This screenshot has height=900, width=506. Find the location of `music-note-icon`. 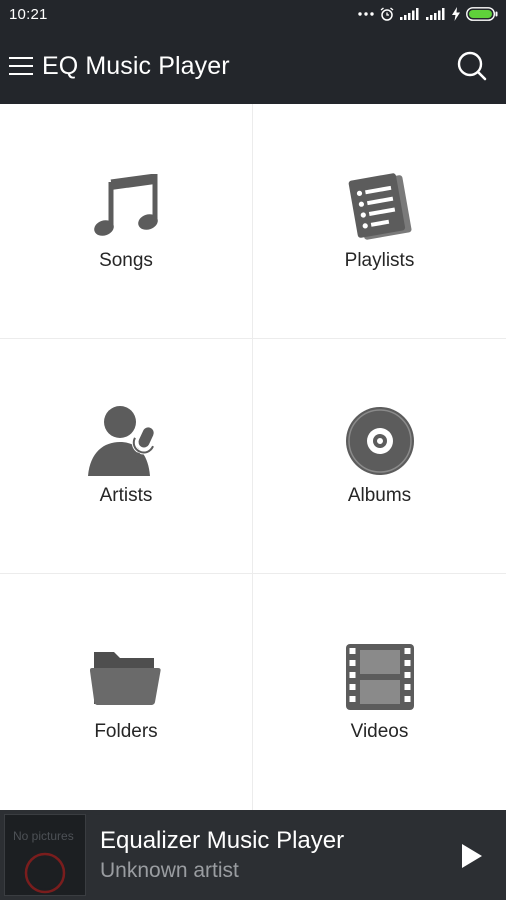

music-note-icon is located at coordinates (126, 206).